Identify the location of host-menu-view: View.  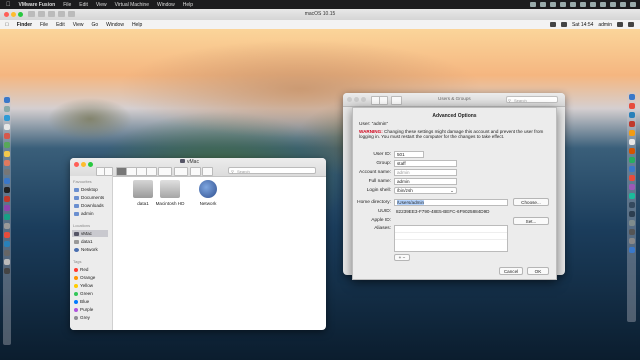
(101, 5).